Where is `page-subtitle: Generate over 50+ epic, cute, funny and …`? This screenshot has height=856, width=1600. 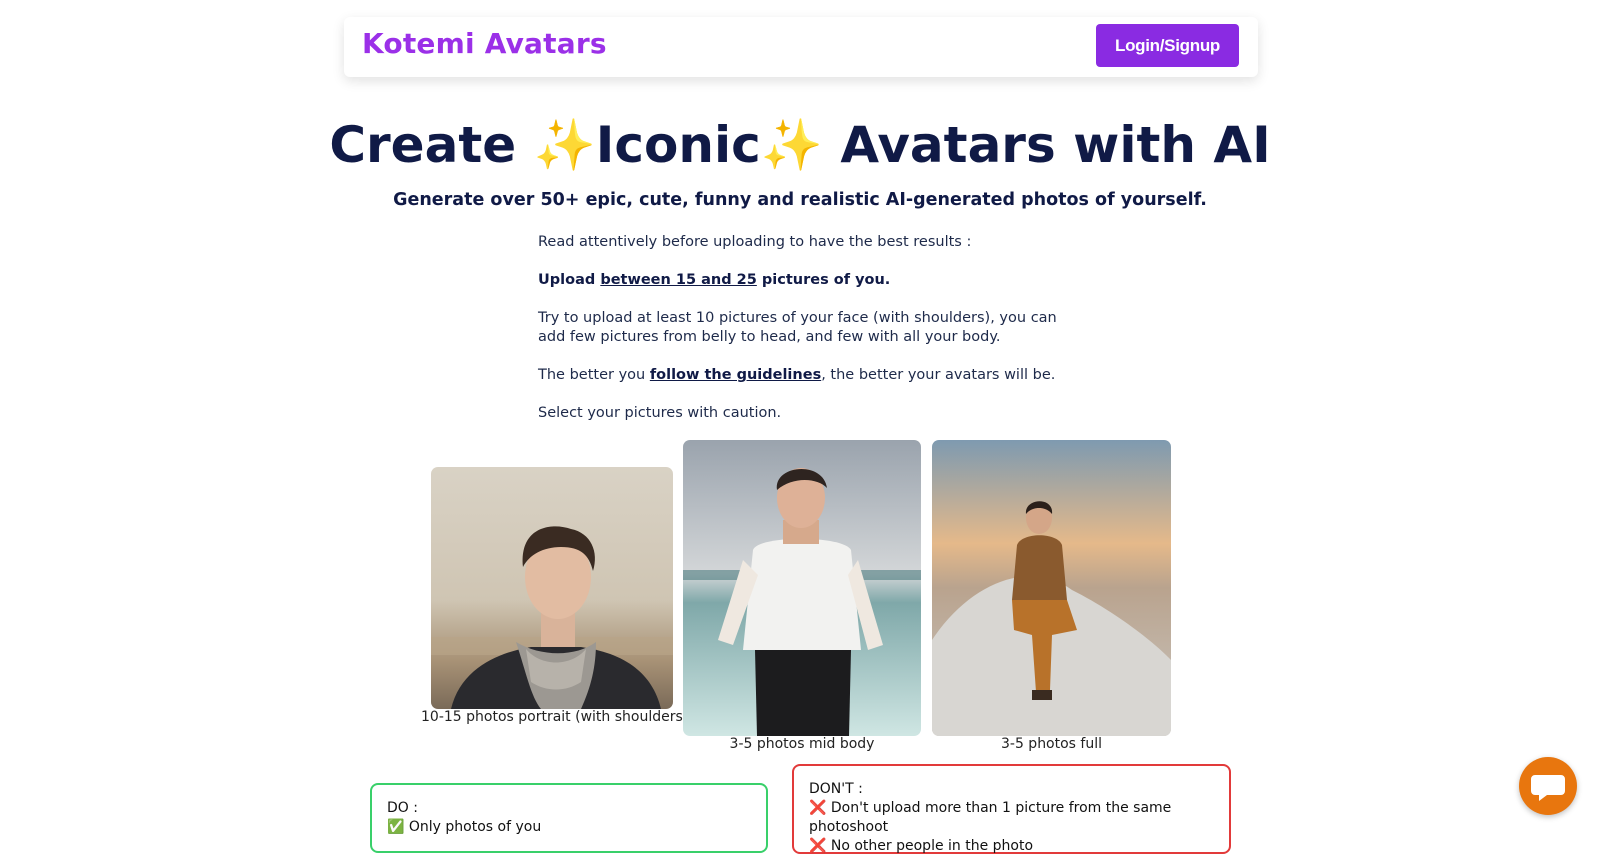
page-subtitle: Generate over 50+ epic, cute, funny and … is located at coordinates (800, 200).